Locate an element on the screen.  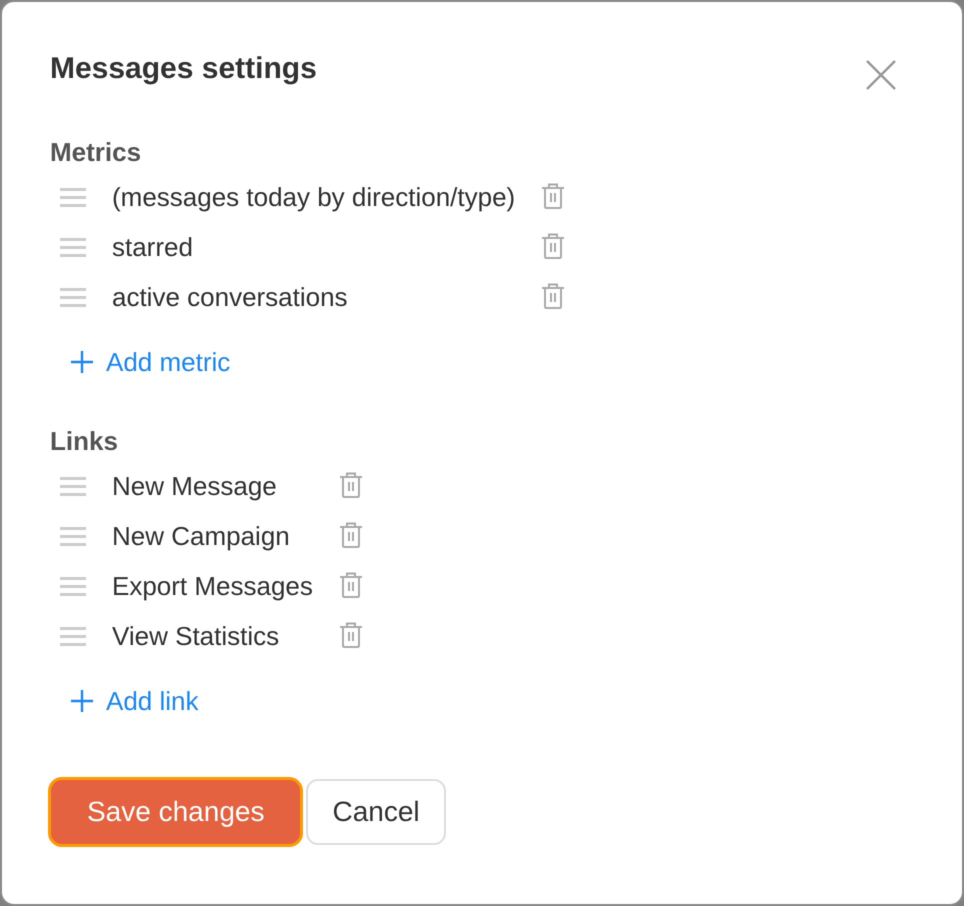
section-heading: Metrics is located at coordinates (96, 152).